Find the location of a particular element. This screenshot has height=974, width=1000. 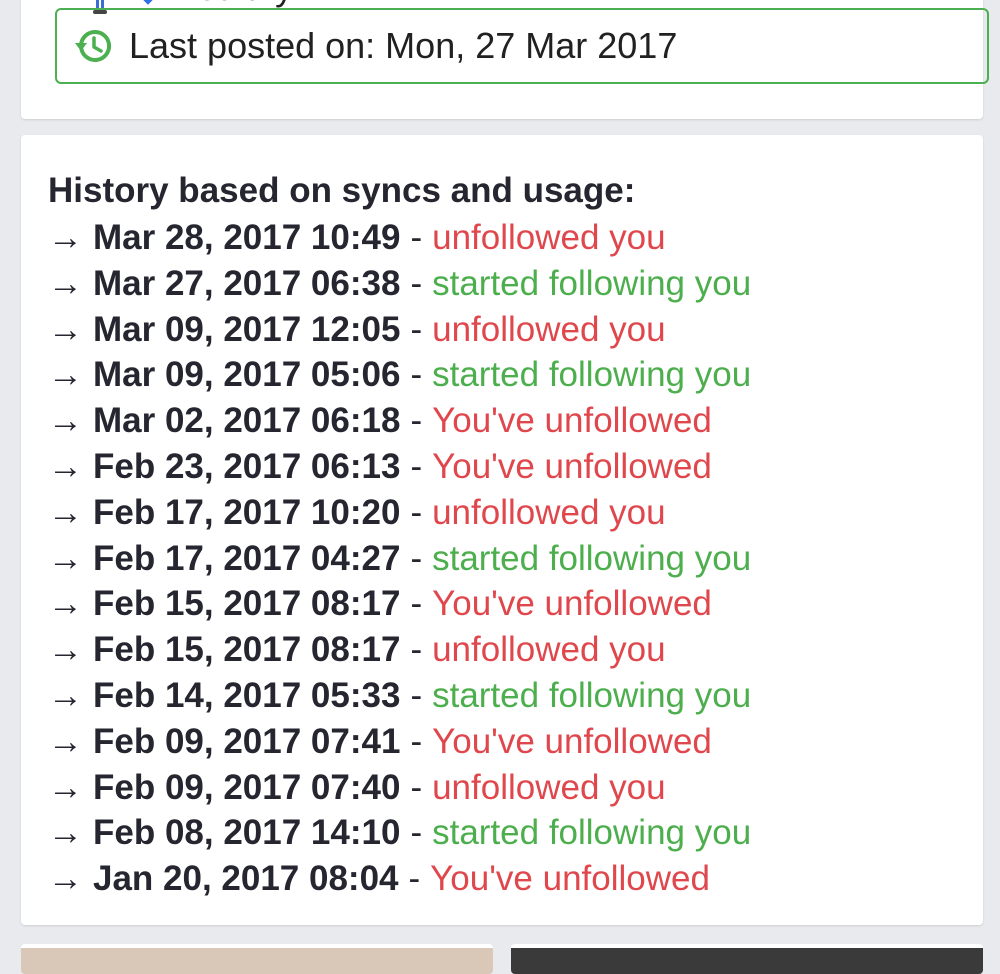

history-title: History based on syncs and usage: is located at coordinates (342, 190).